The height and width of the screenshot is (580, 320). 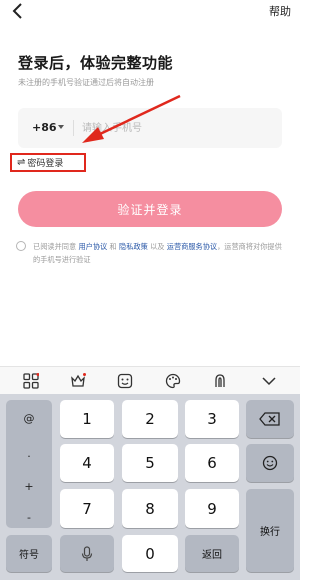 What do you see at coordinates (150, 380) in the screenshot?
I see `keyboard-toolbar` at bounding box center [150, 380].